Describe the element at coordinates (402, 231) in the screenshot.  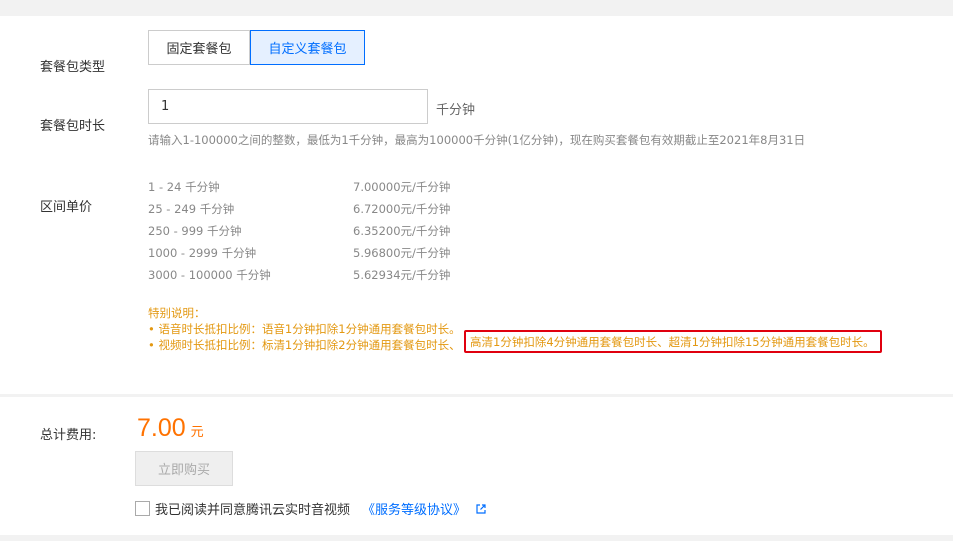
I see `tier-price: 6.35200元/千分钟` at that location.